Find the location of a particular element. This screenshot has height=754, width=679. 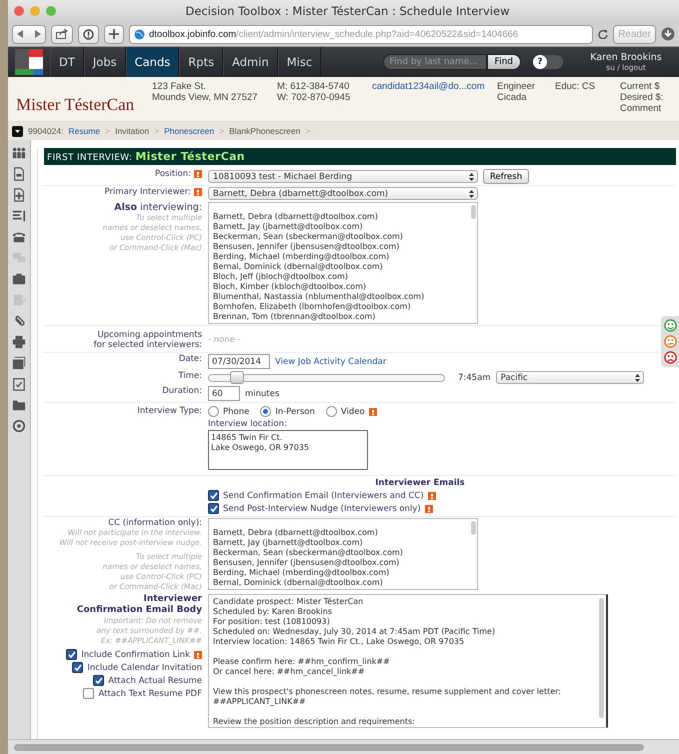

option-label: Send Post-Interview Nudge (Interviewers only) is located at coordinates (322, 509).